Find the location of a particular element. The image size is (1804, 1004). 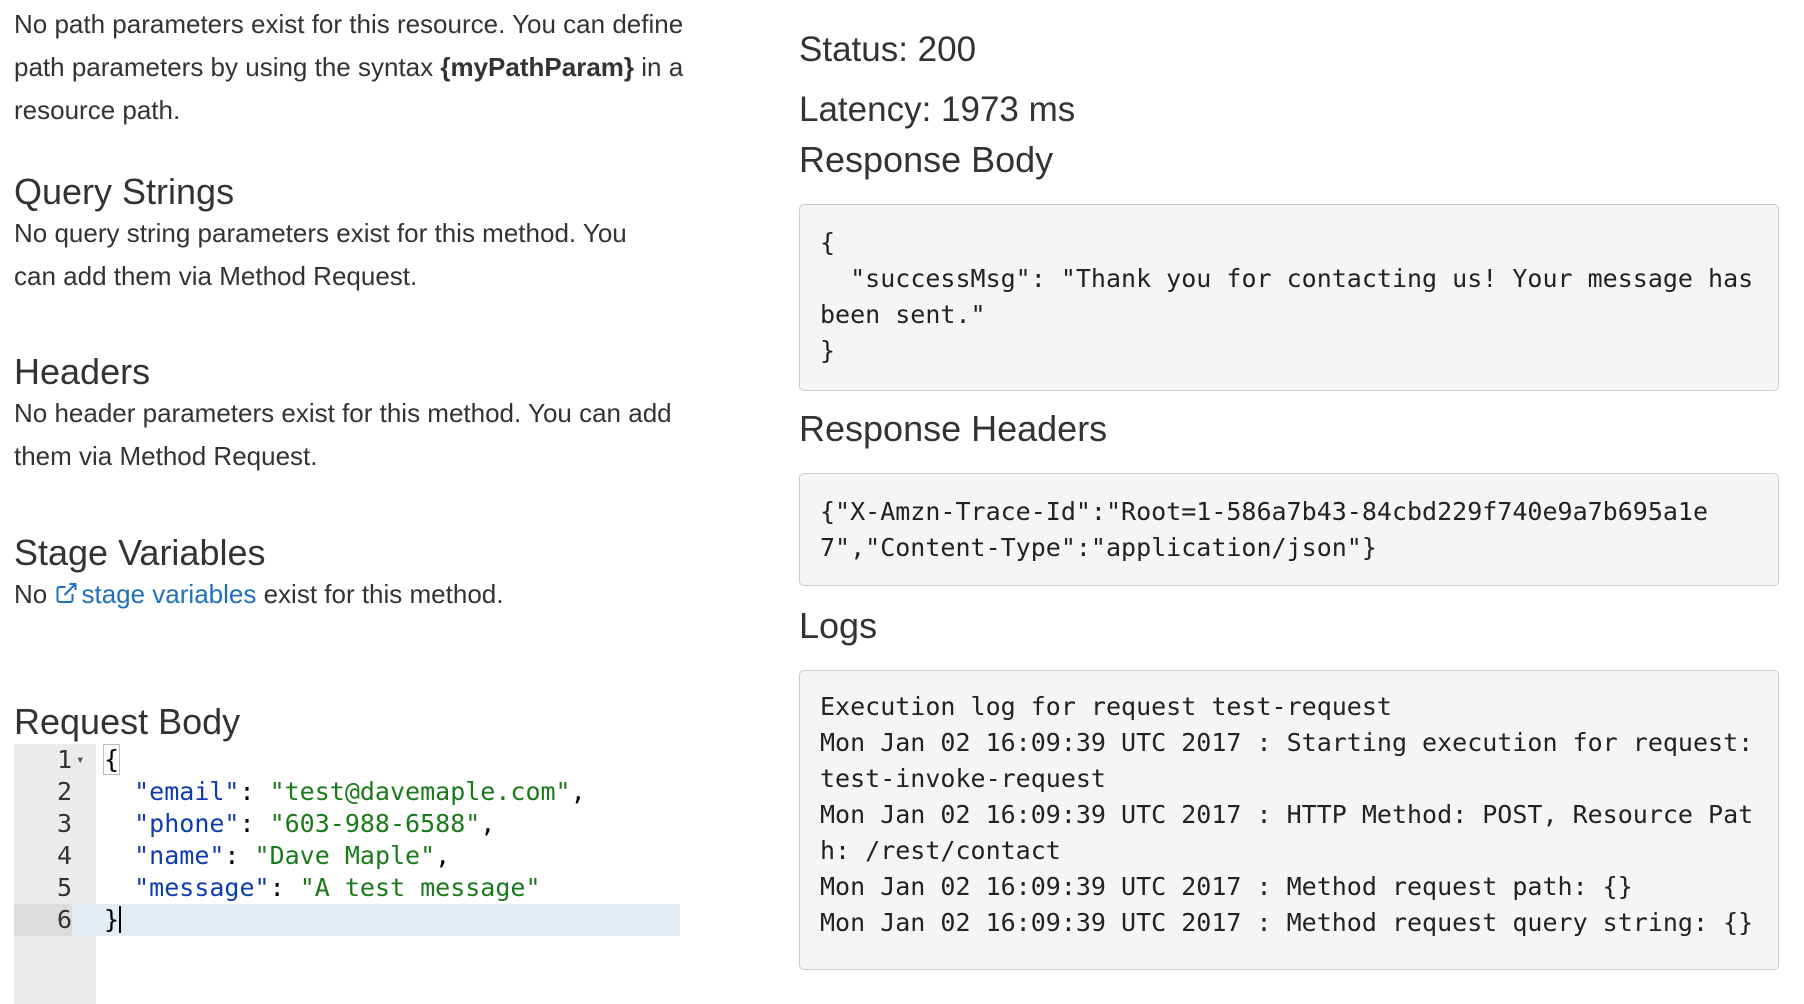

external-link-icon is located at coordinates (66, 593).